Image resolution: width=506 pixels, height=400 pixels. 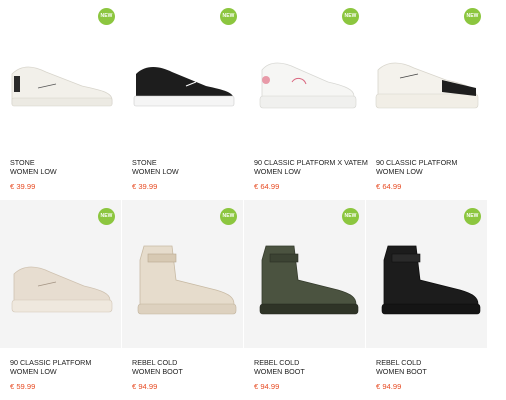 What do you see at coordinates (187, 280) in the screenshot?
I see `beige-boot-image` at bounding box center [187, 280].